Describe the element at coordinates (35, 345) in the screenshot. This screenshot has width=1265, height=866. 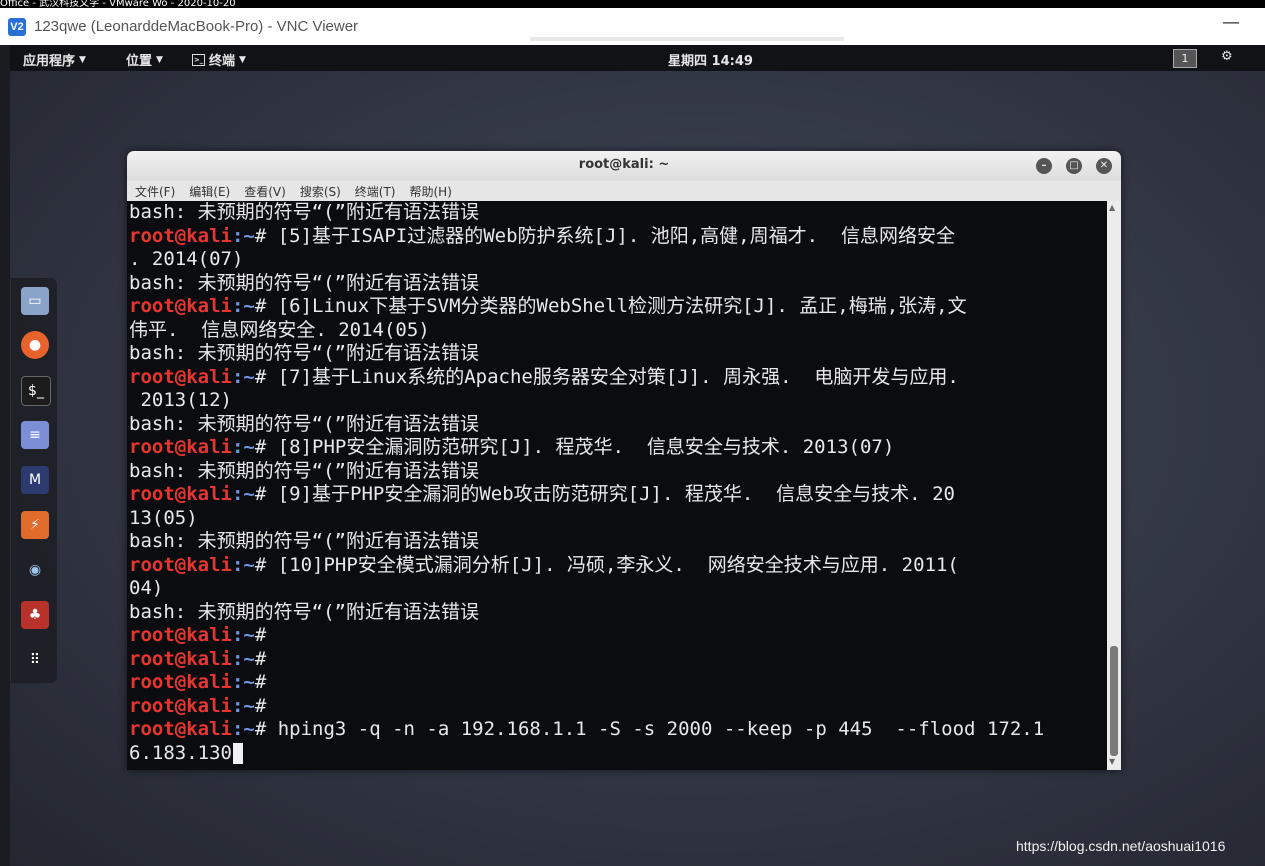
I see `firefox-icon: ●` at that location.